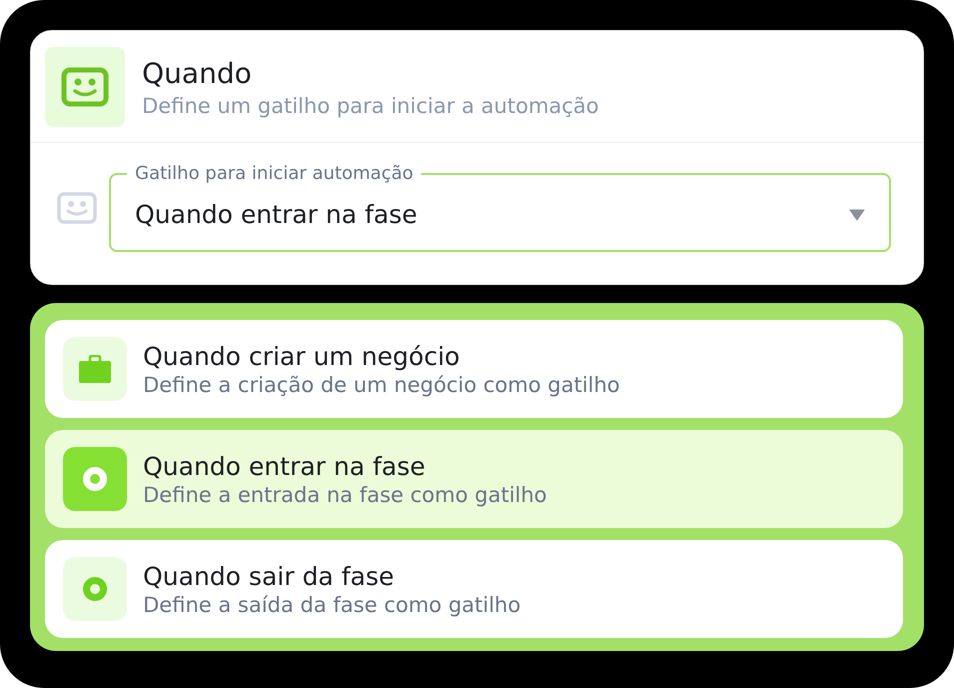 Image resolution: width=954 pixels, height=688 pixels. I want to click on trigger-option: Quando entrar na fase Define a entrada na fase como gatilho, so click(474, 479).